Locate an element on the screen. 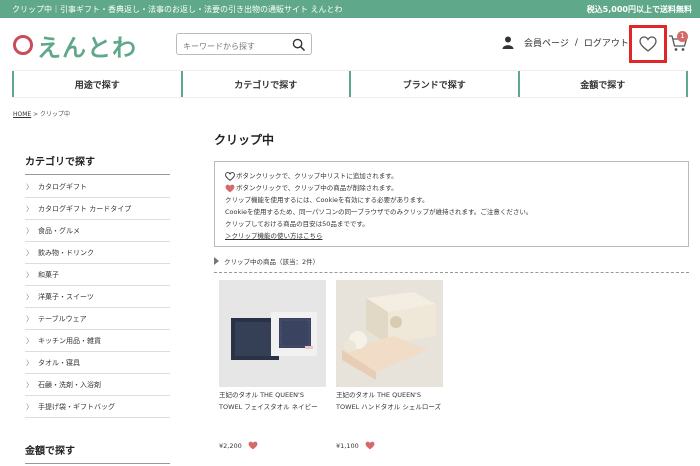 The width and height of the screenshot is (700, 466). breadcrumb-current: クリップ中 is located at coordinates (55, 114).